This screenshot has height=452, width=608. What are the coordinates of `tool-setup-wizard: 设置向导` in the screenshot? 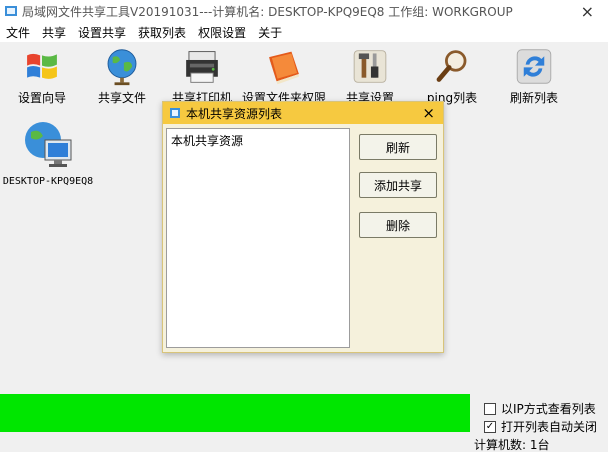 It's located at (42, 76).